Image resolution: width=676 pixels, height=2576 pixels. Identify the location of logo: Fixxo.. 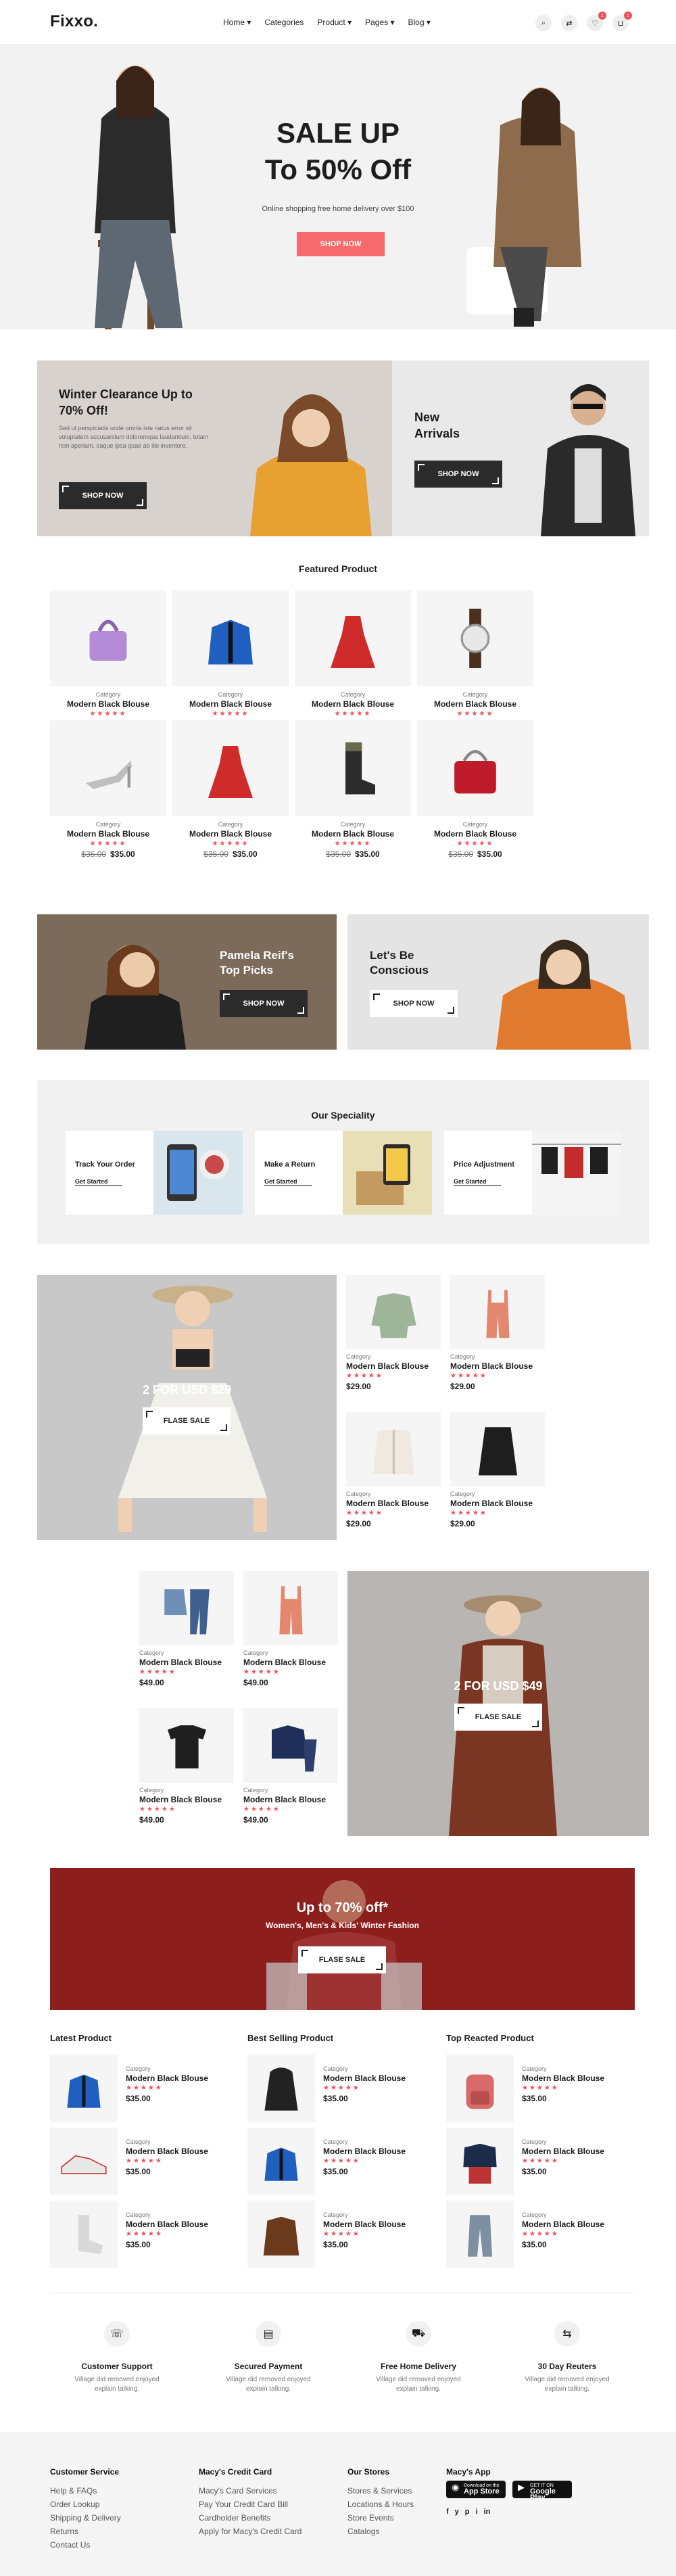
(74, 21).